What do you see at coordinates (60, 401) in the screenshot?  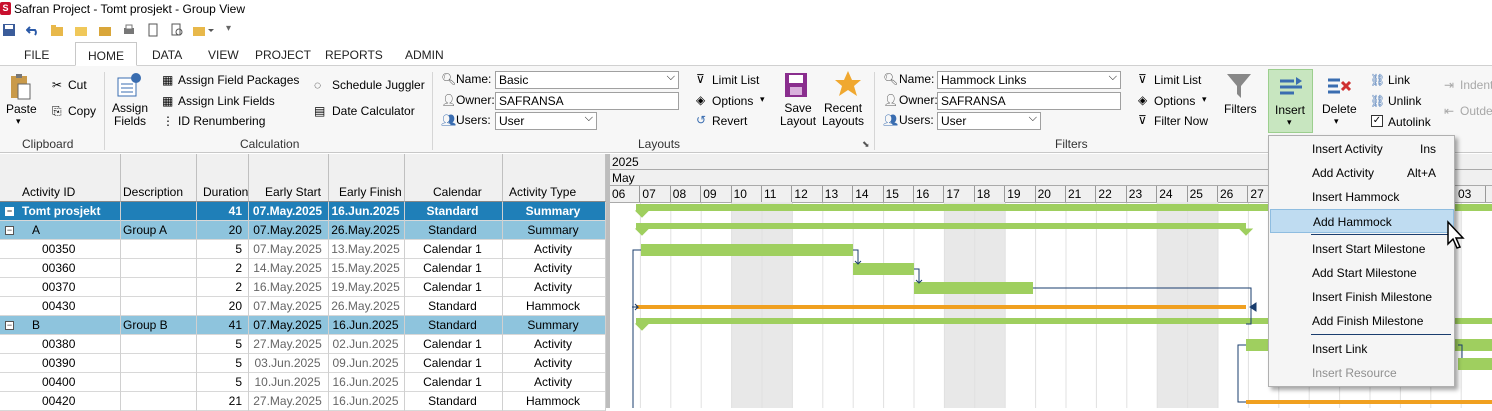 I see `cell-id: 00420` at bounding box center [60, 401].